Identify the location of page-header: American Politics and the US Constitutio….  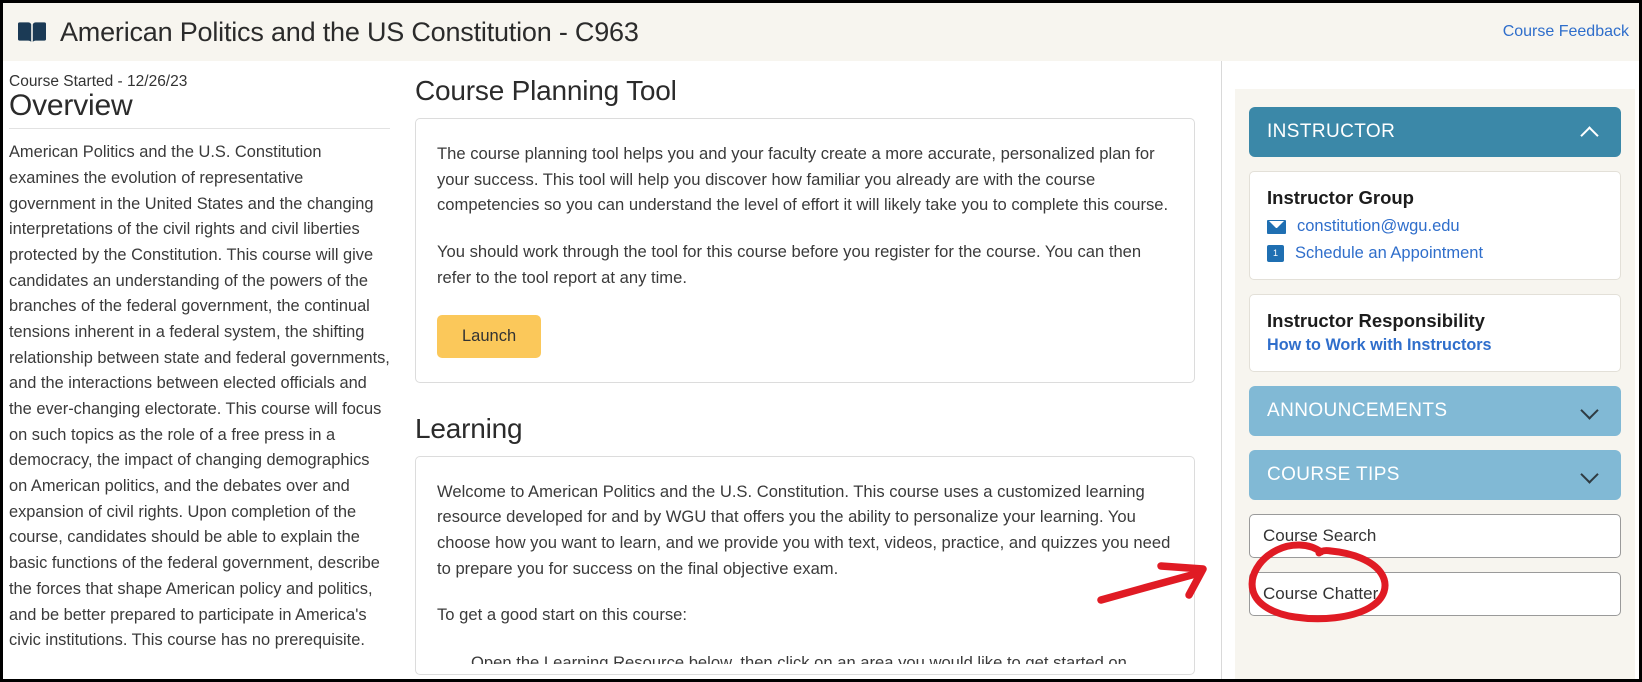
(821, 32).